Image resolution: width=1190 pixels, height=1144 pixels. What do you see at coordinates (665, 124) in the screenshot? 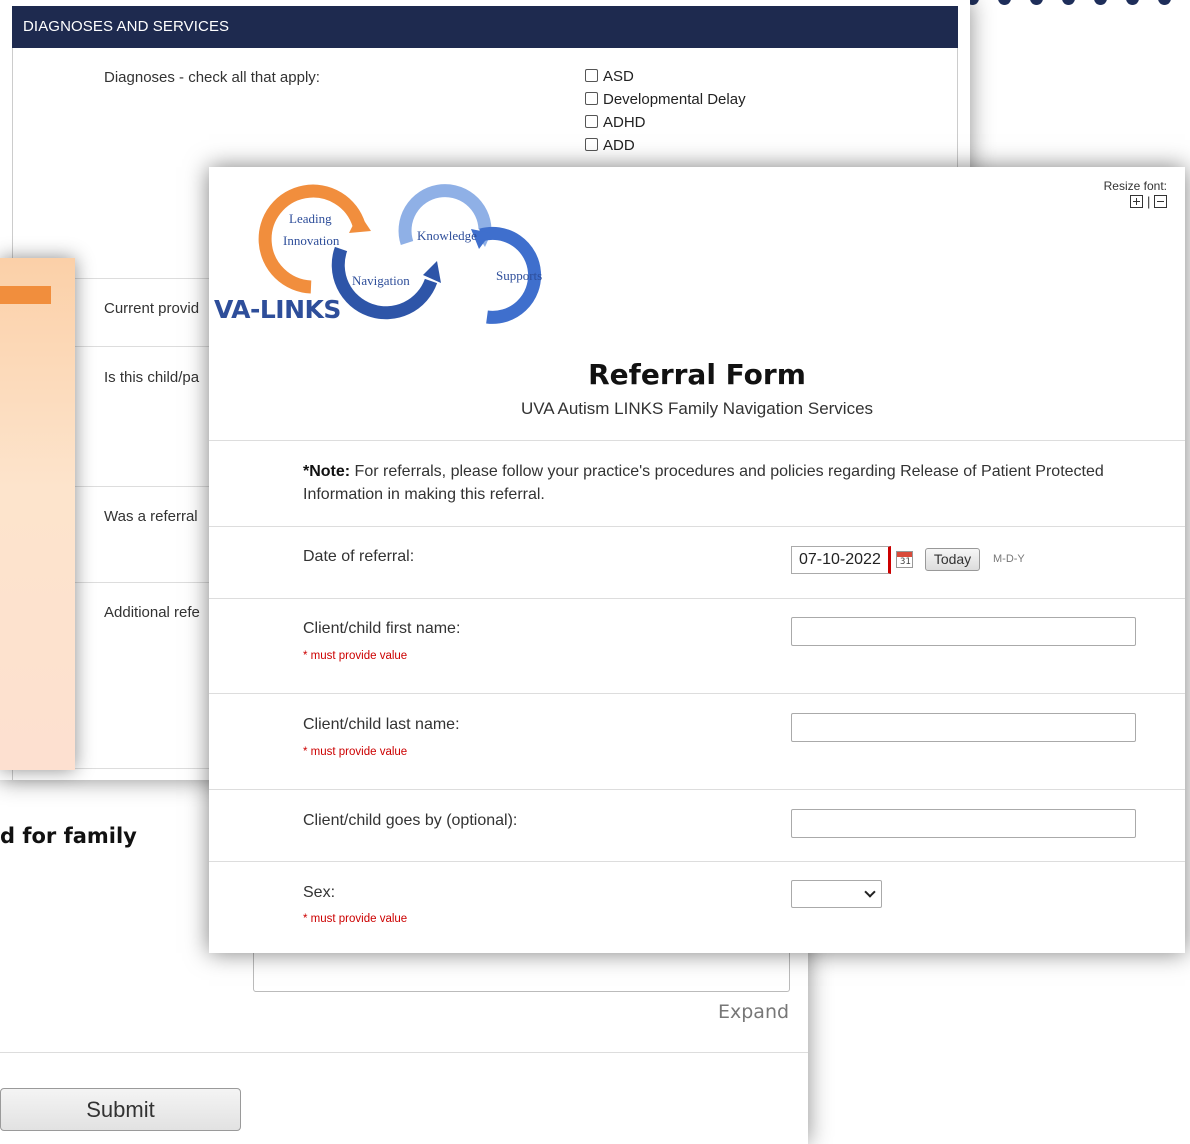
I see `checkbox-option: ADHD` at bounding box center [665, 124].